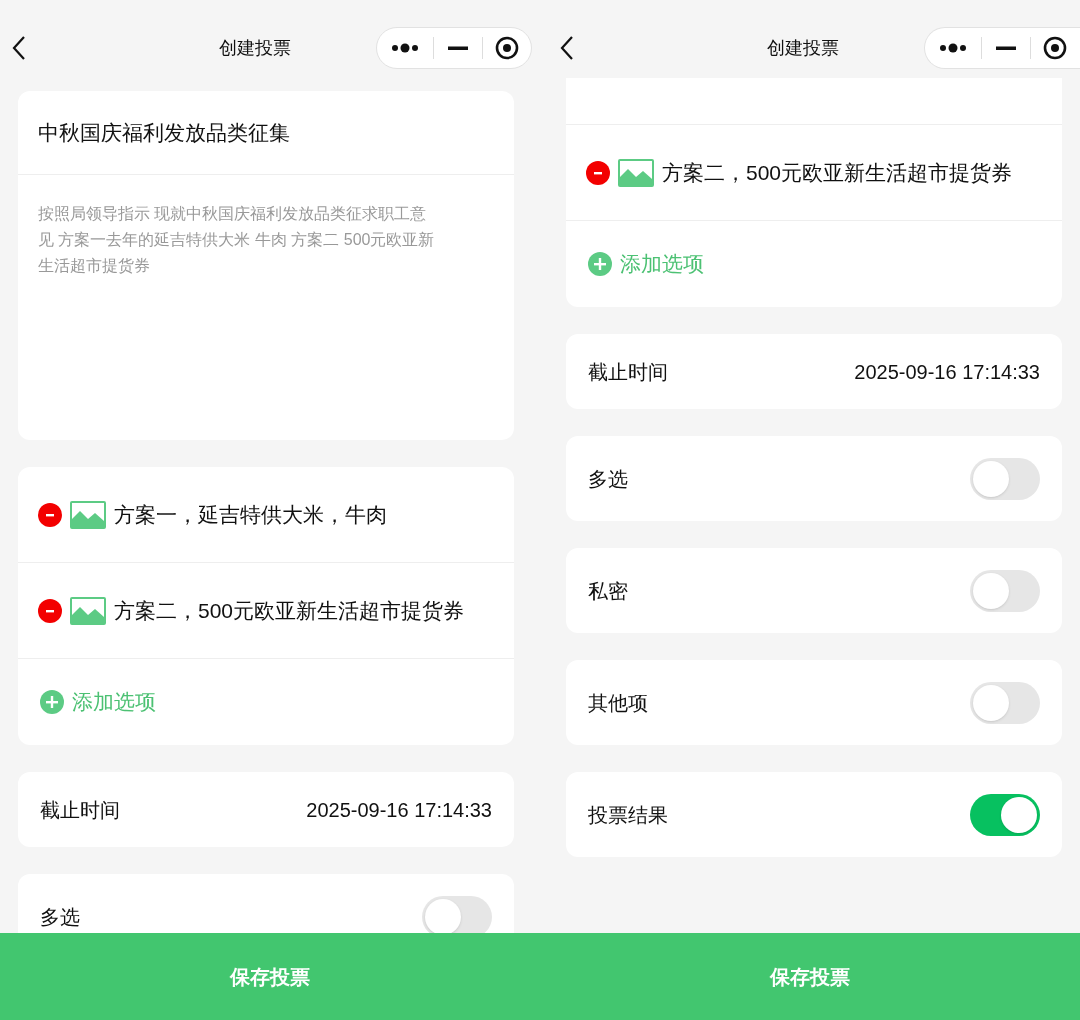 The height and width of the screenshot is (1020, 1080). I want to click on setting-label: 私密, so click(608, 591).